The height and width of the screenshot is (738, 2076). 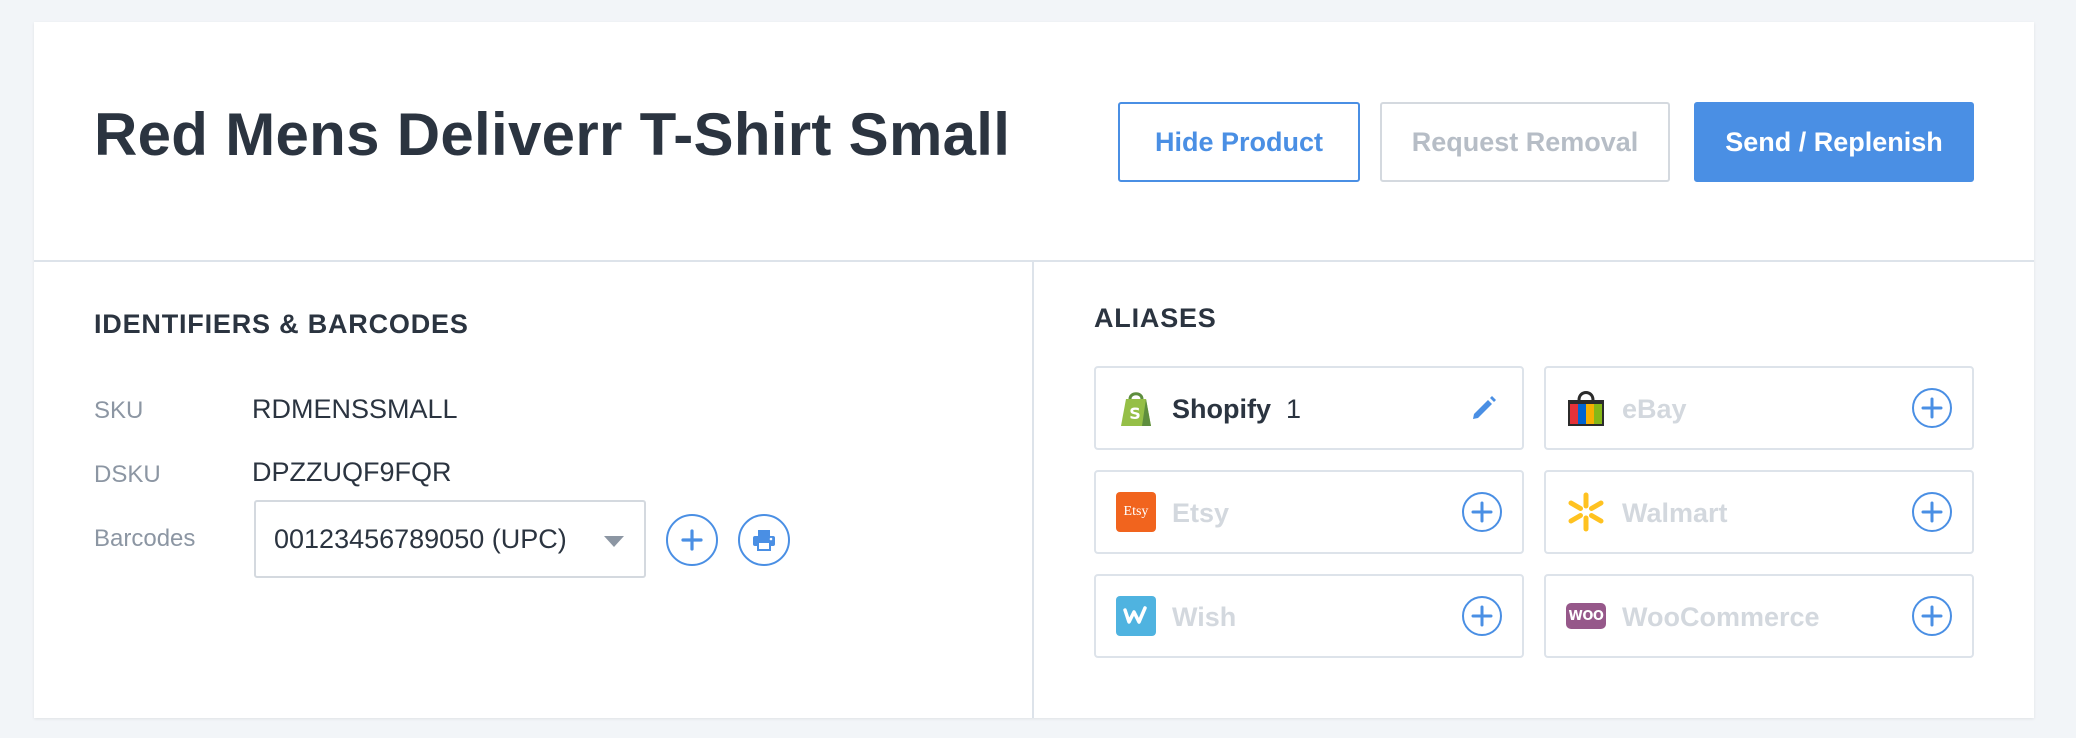 I want to click on pencil-icon, so click(x=1484, y=407).